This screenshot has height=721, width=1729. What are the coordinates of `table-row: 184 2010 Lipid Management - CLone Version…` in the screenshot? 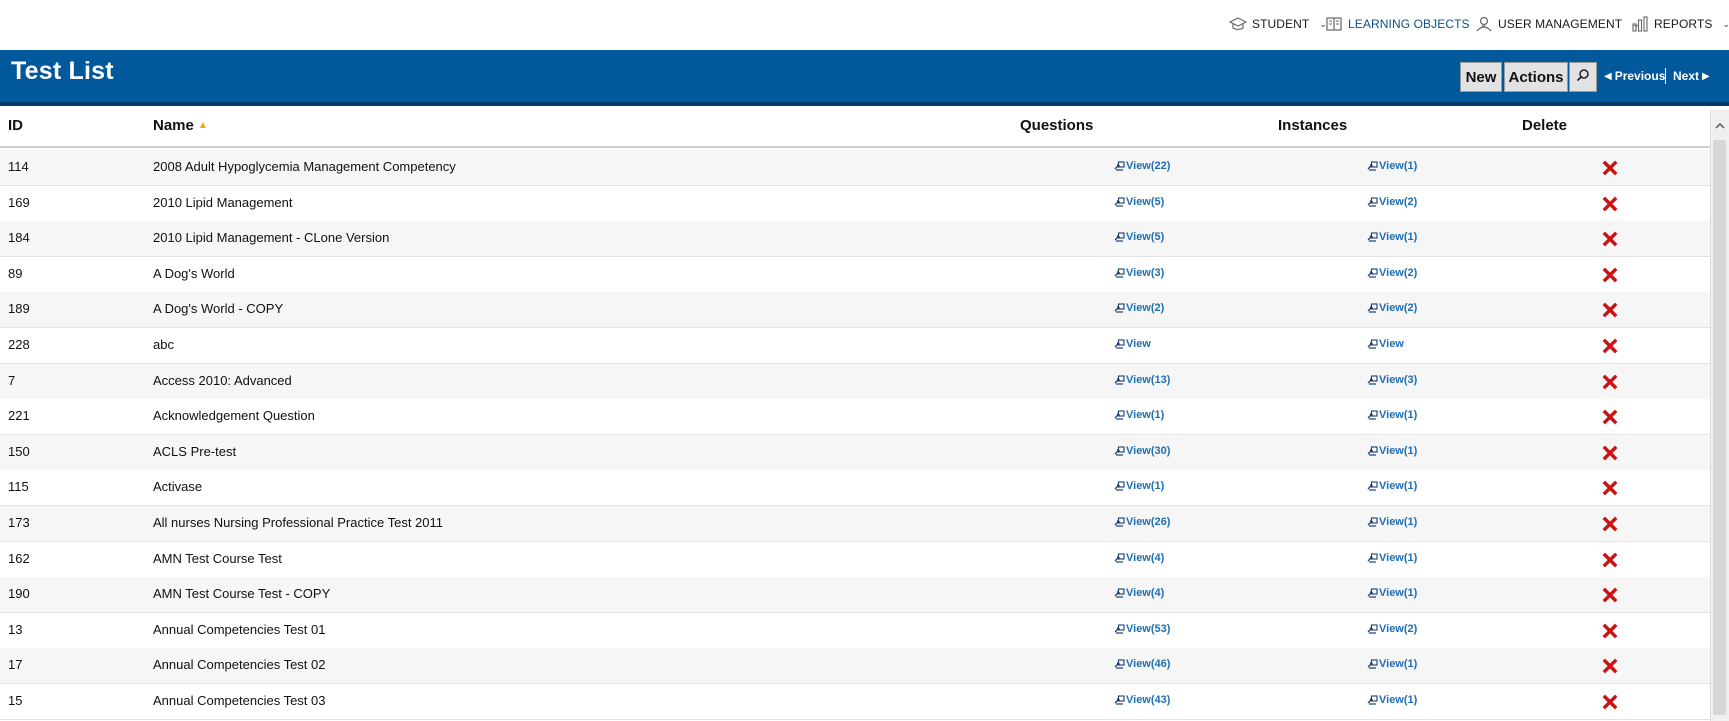 It's located at (855, 239).